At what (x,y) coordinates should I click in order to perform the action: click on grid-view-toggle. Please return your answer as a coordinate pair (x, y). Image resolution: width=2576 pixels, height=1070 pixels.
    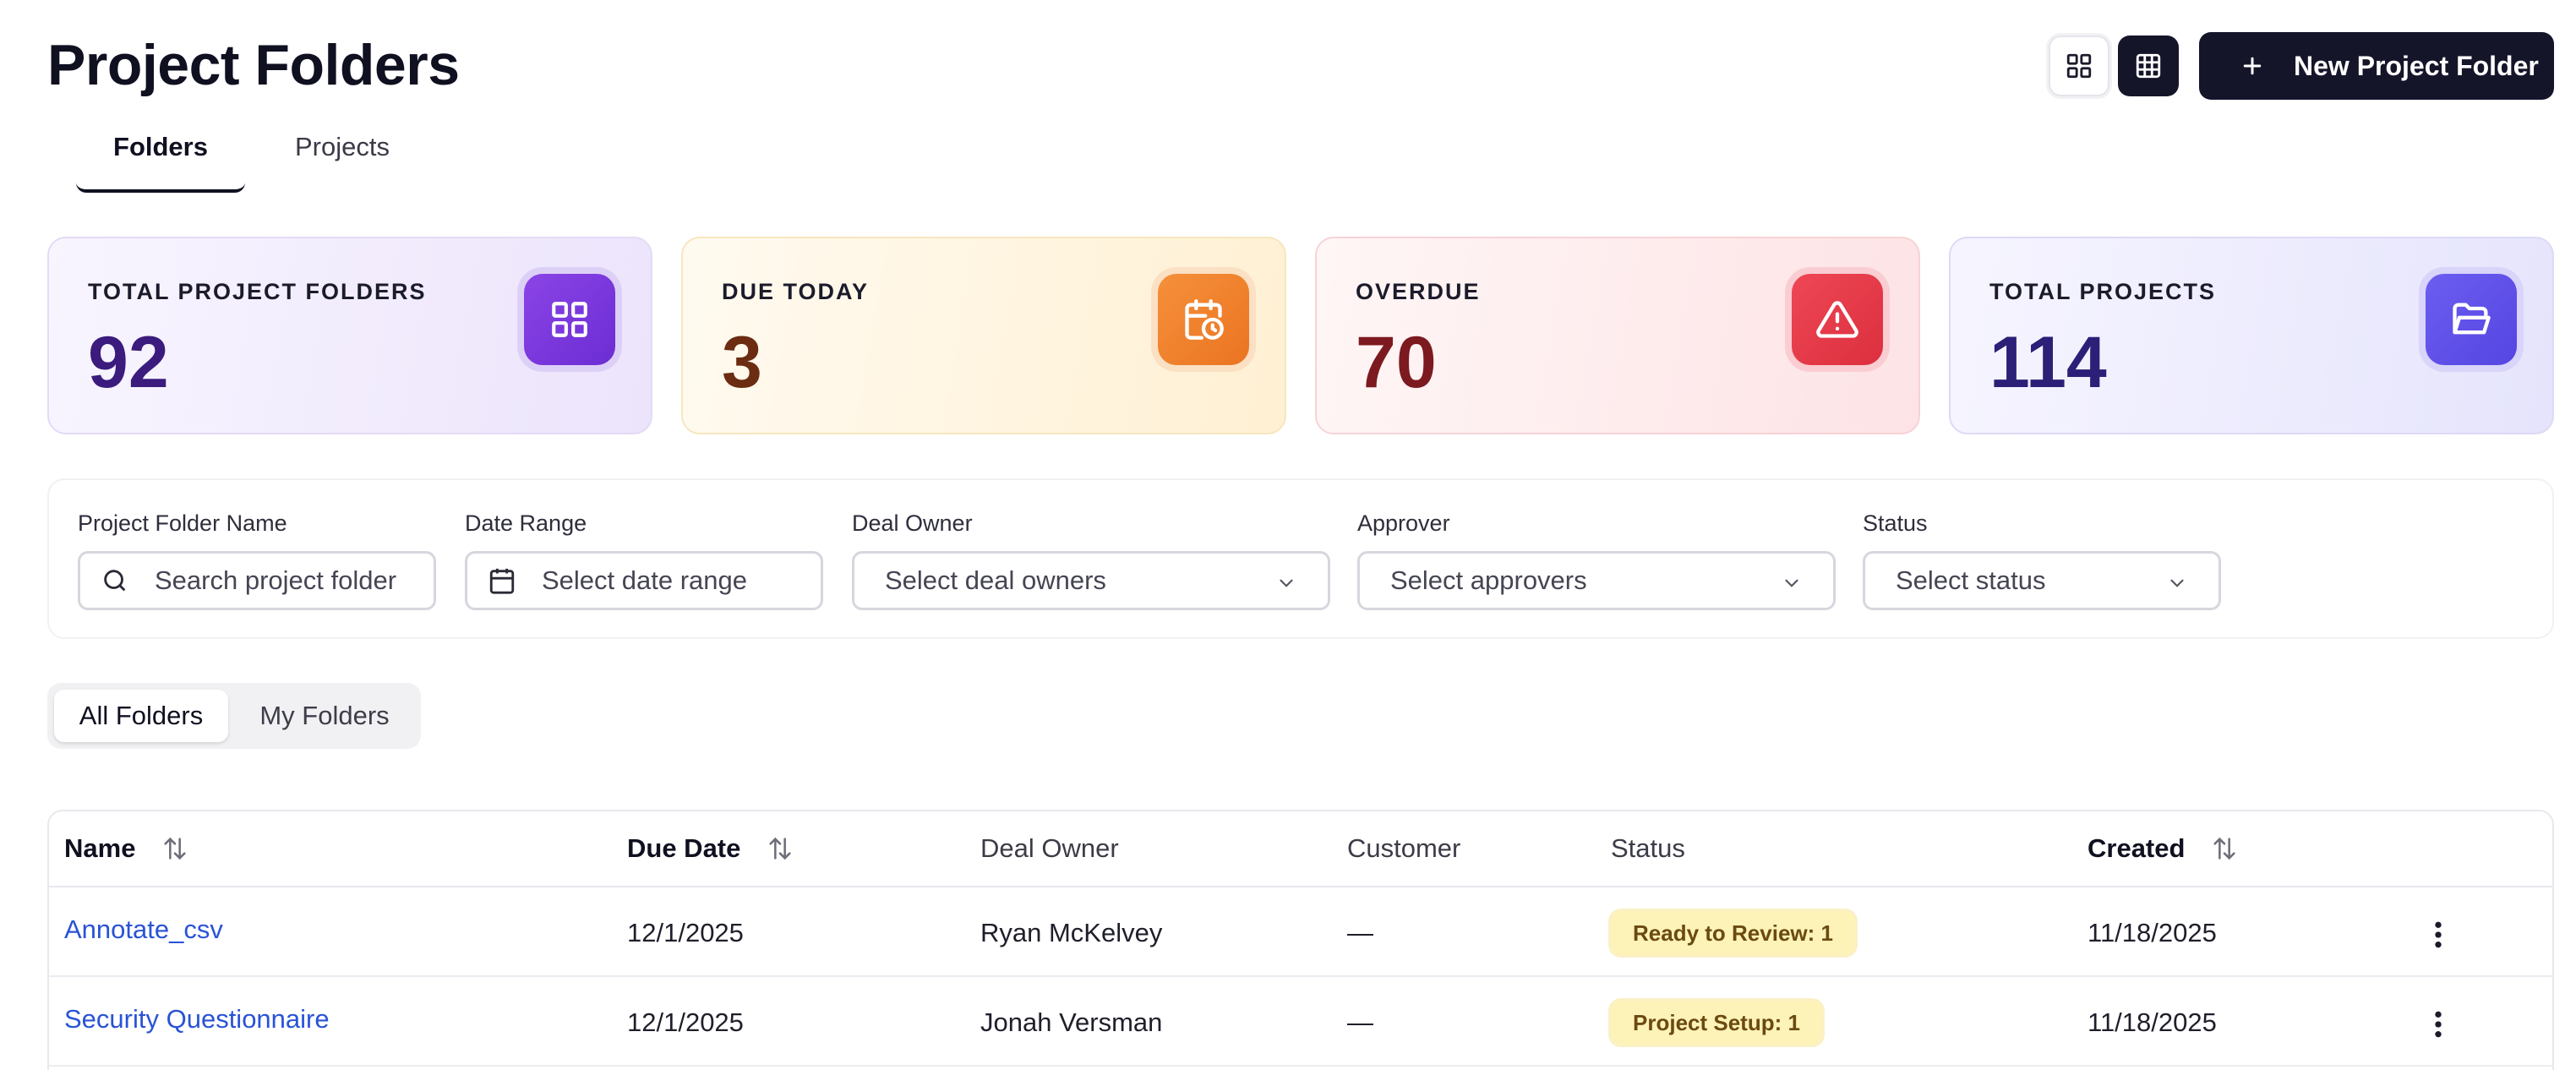
    Looking at the image, I should click on (2079, 65).